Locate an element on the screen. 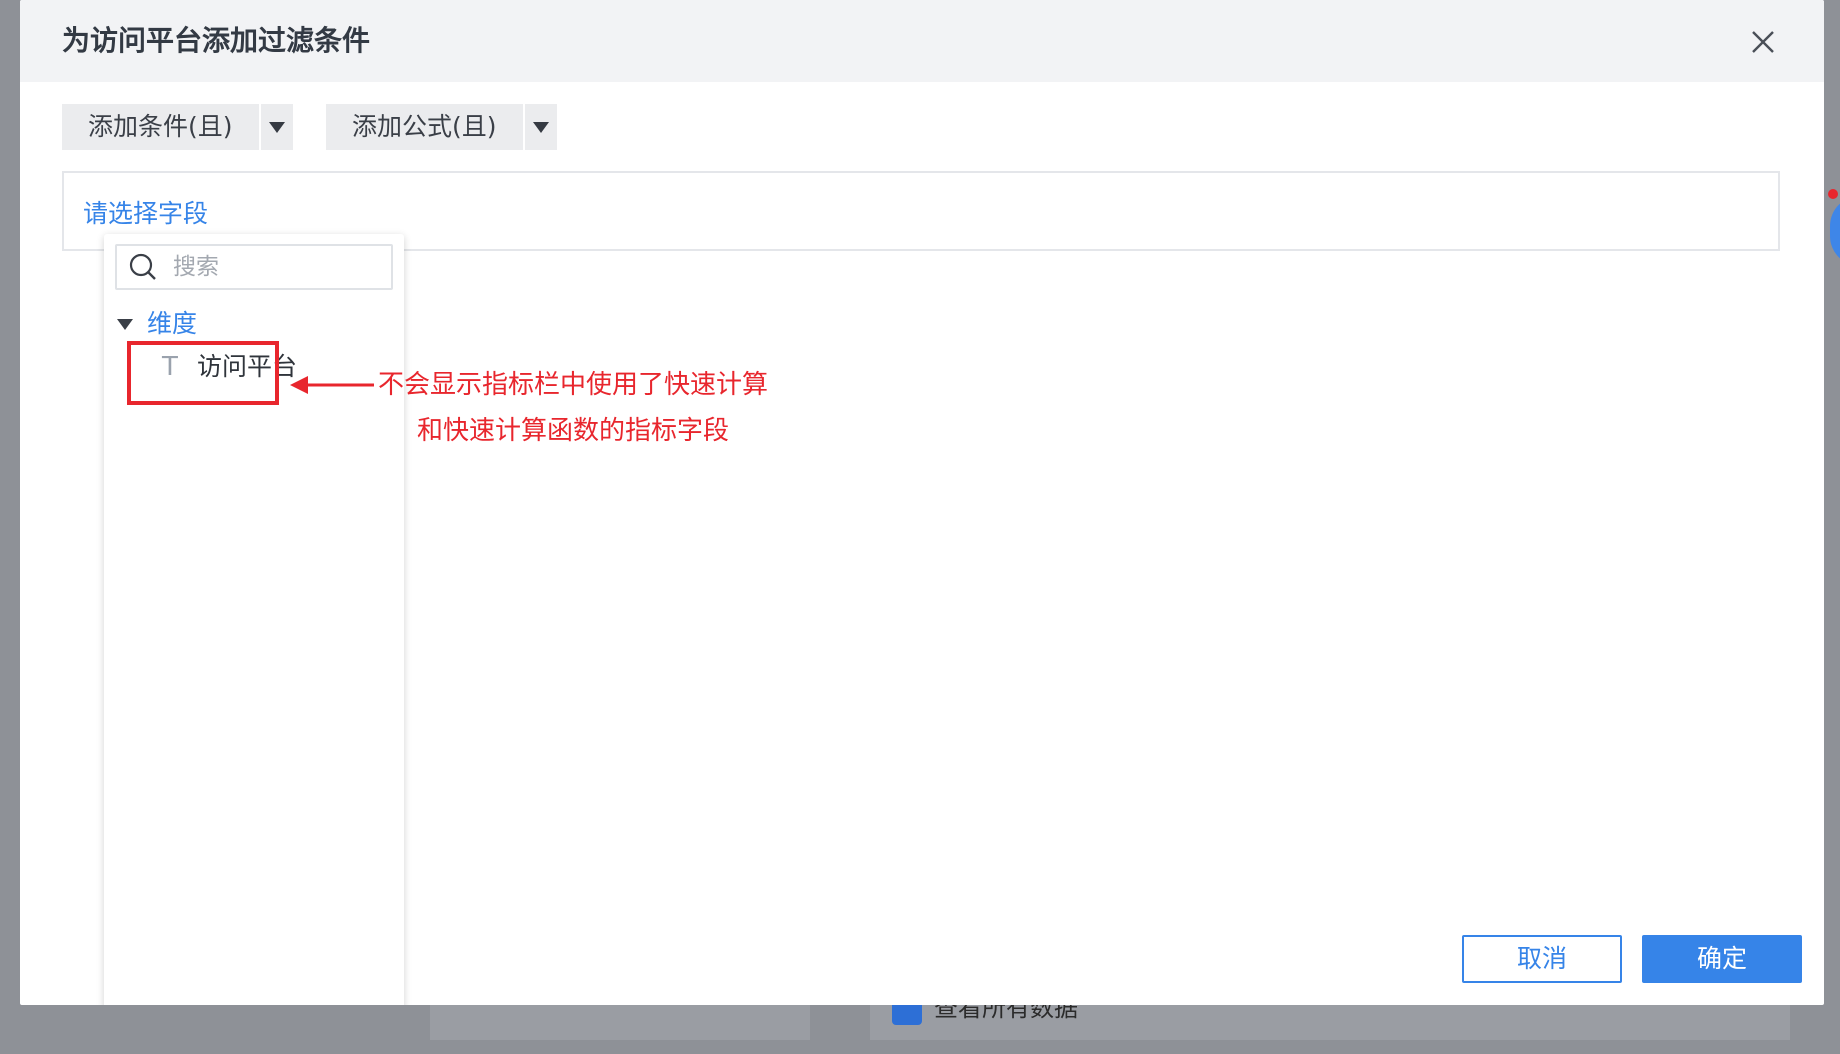 This screenshot has width=1840, height=1054. background-panel-left is located at coordinates (620, 1022).